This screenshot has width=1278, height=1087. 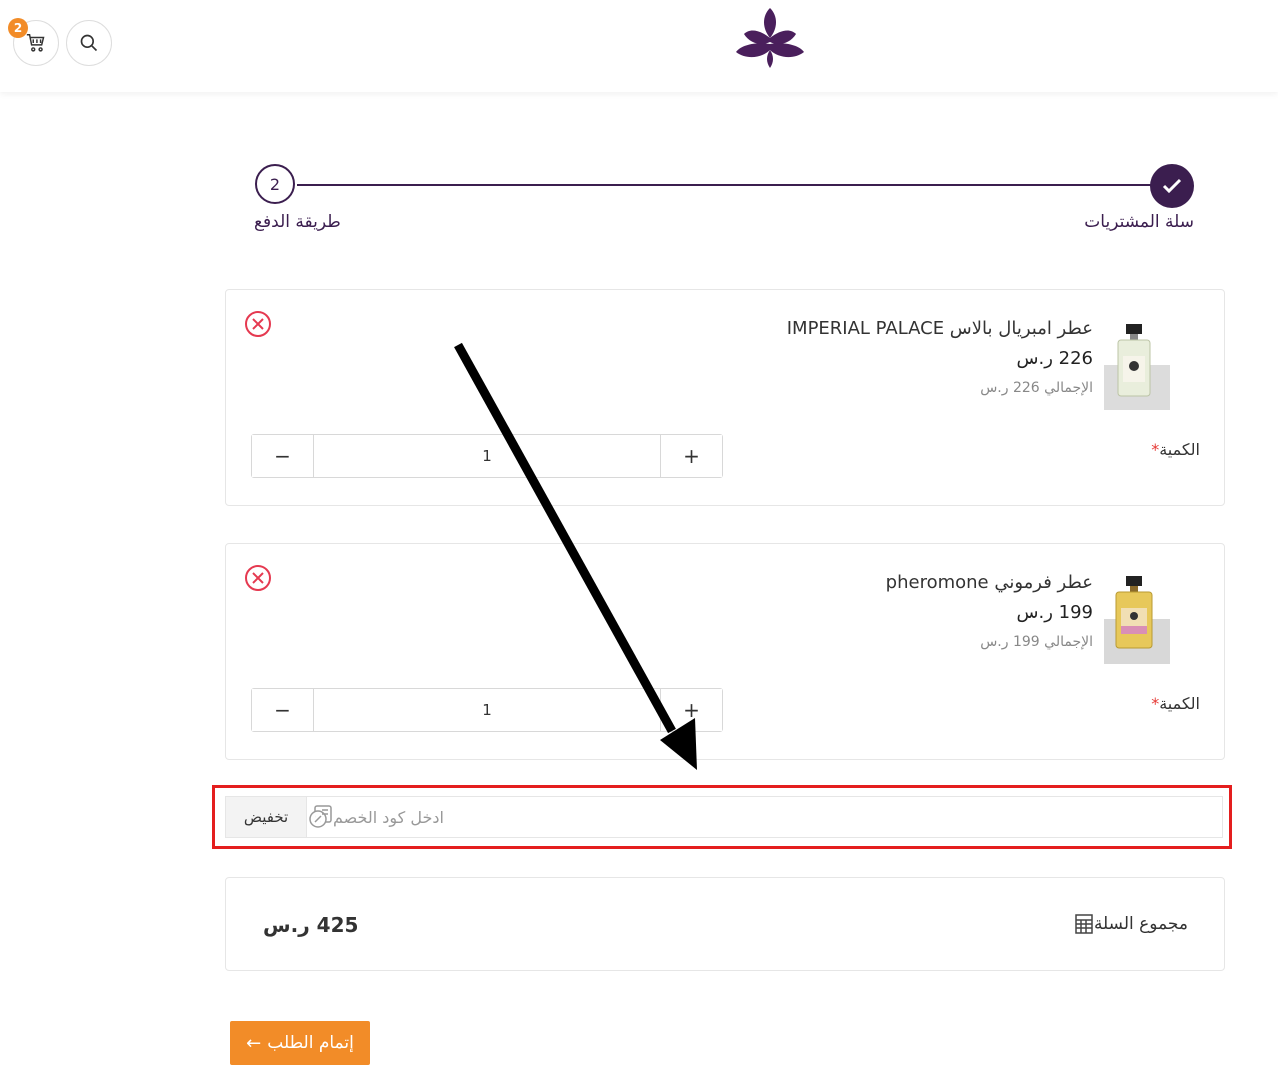 What do you see at coordinates (722, 817) in the screenshot?
I see `coupon-highlight-box` at bounding box center [722, 817].